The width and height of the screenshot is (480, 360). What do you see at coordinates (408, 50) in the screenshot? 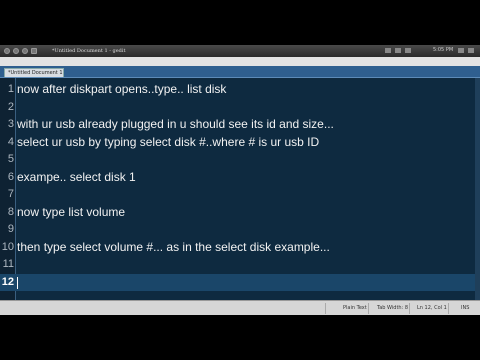
I see `mail-icon` at bounding box center [408, 50].